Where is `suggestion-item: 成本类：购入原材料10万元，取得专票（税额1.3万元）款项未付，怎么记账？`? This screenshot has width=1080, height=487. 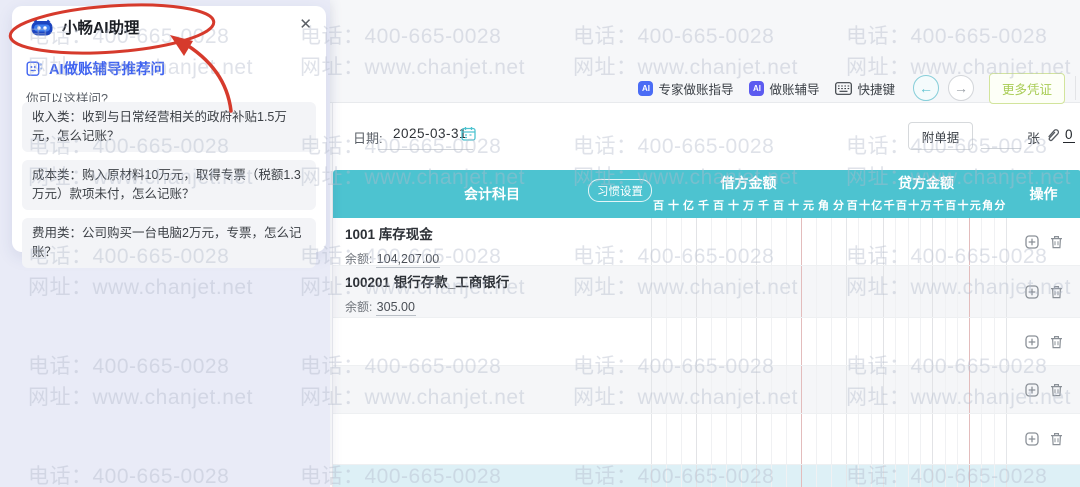
suggestion-item: 成本类：购入原材料10万元，取得专票（税额1.3万元）款项未付，怎么记账？ is located at coordinates (169, 185).